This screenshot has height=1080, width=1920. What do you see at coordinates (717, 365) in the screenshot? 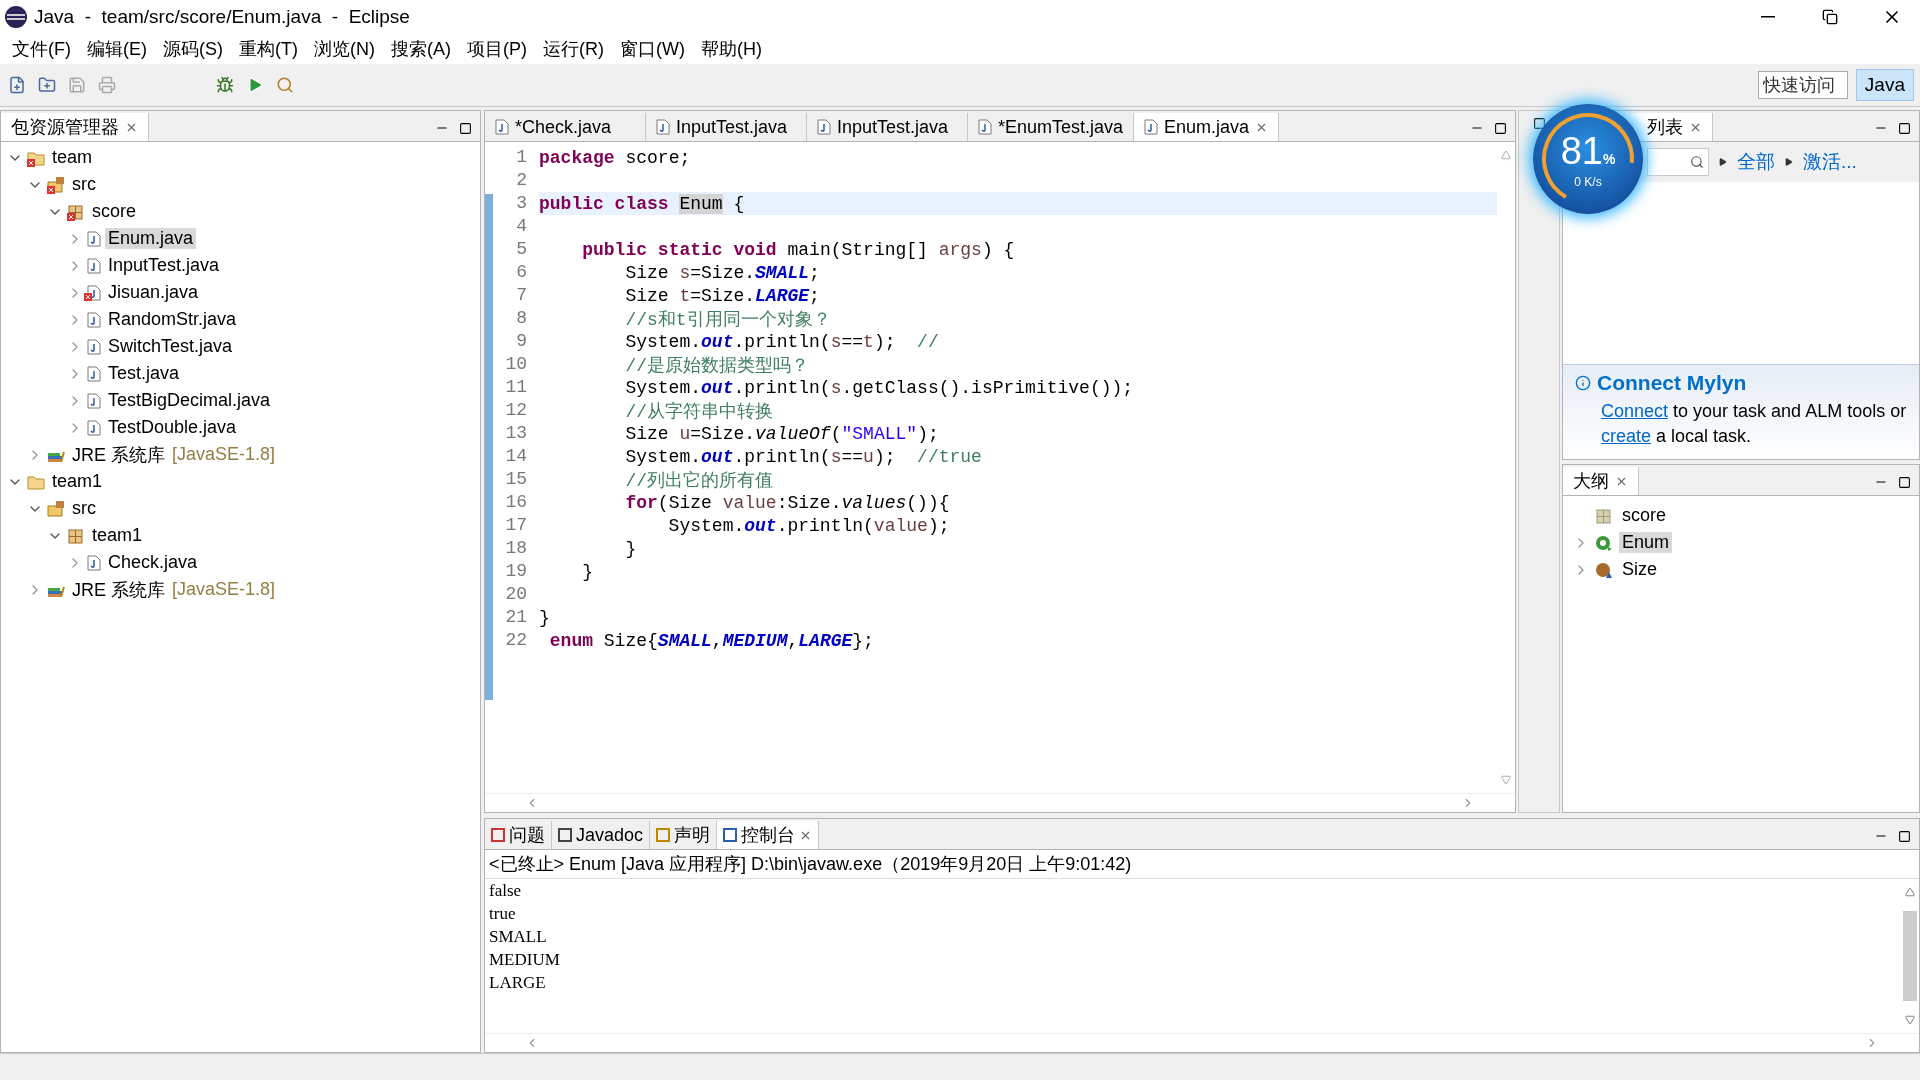
I see `code-line: //是原始数据类型吗？` at bounding box center [717, 365].